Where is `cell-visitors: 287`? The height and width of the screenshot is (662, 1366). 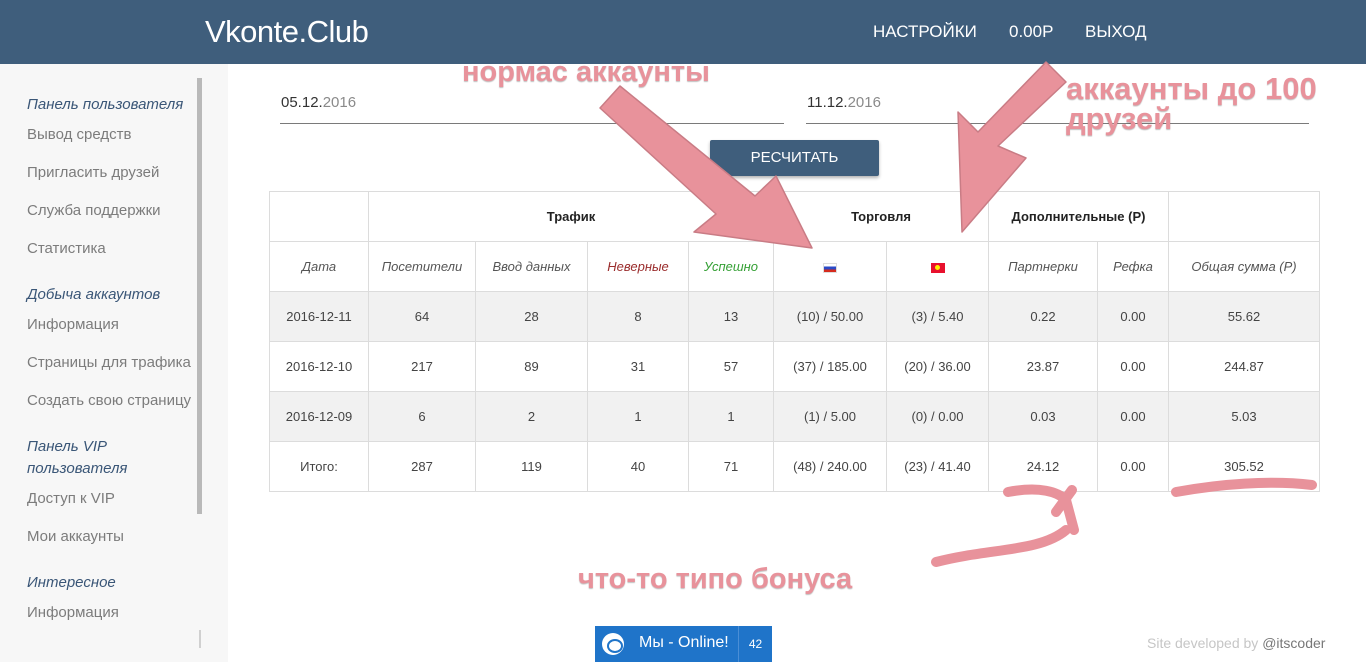 cell-visitors: 287 is located at coordinates (422, 466).